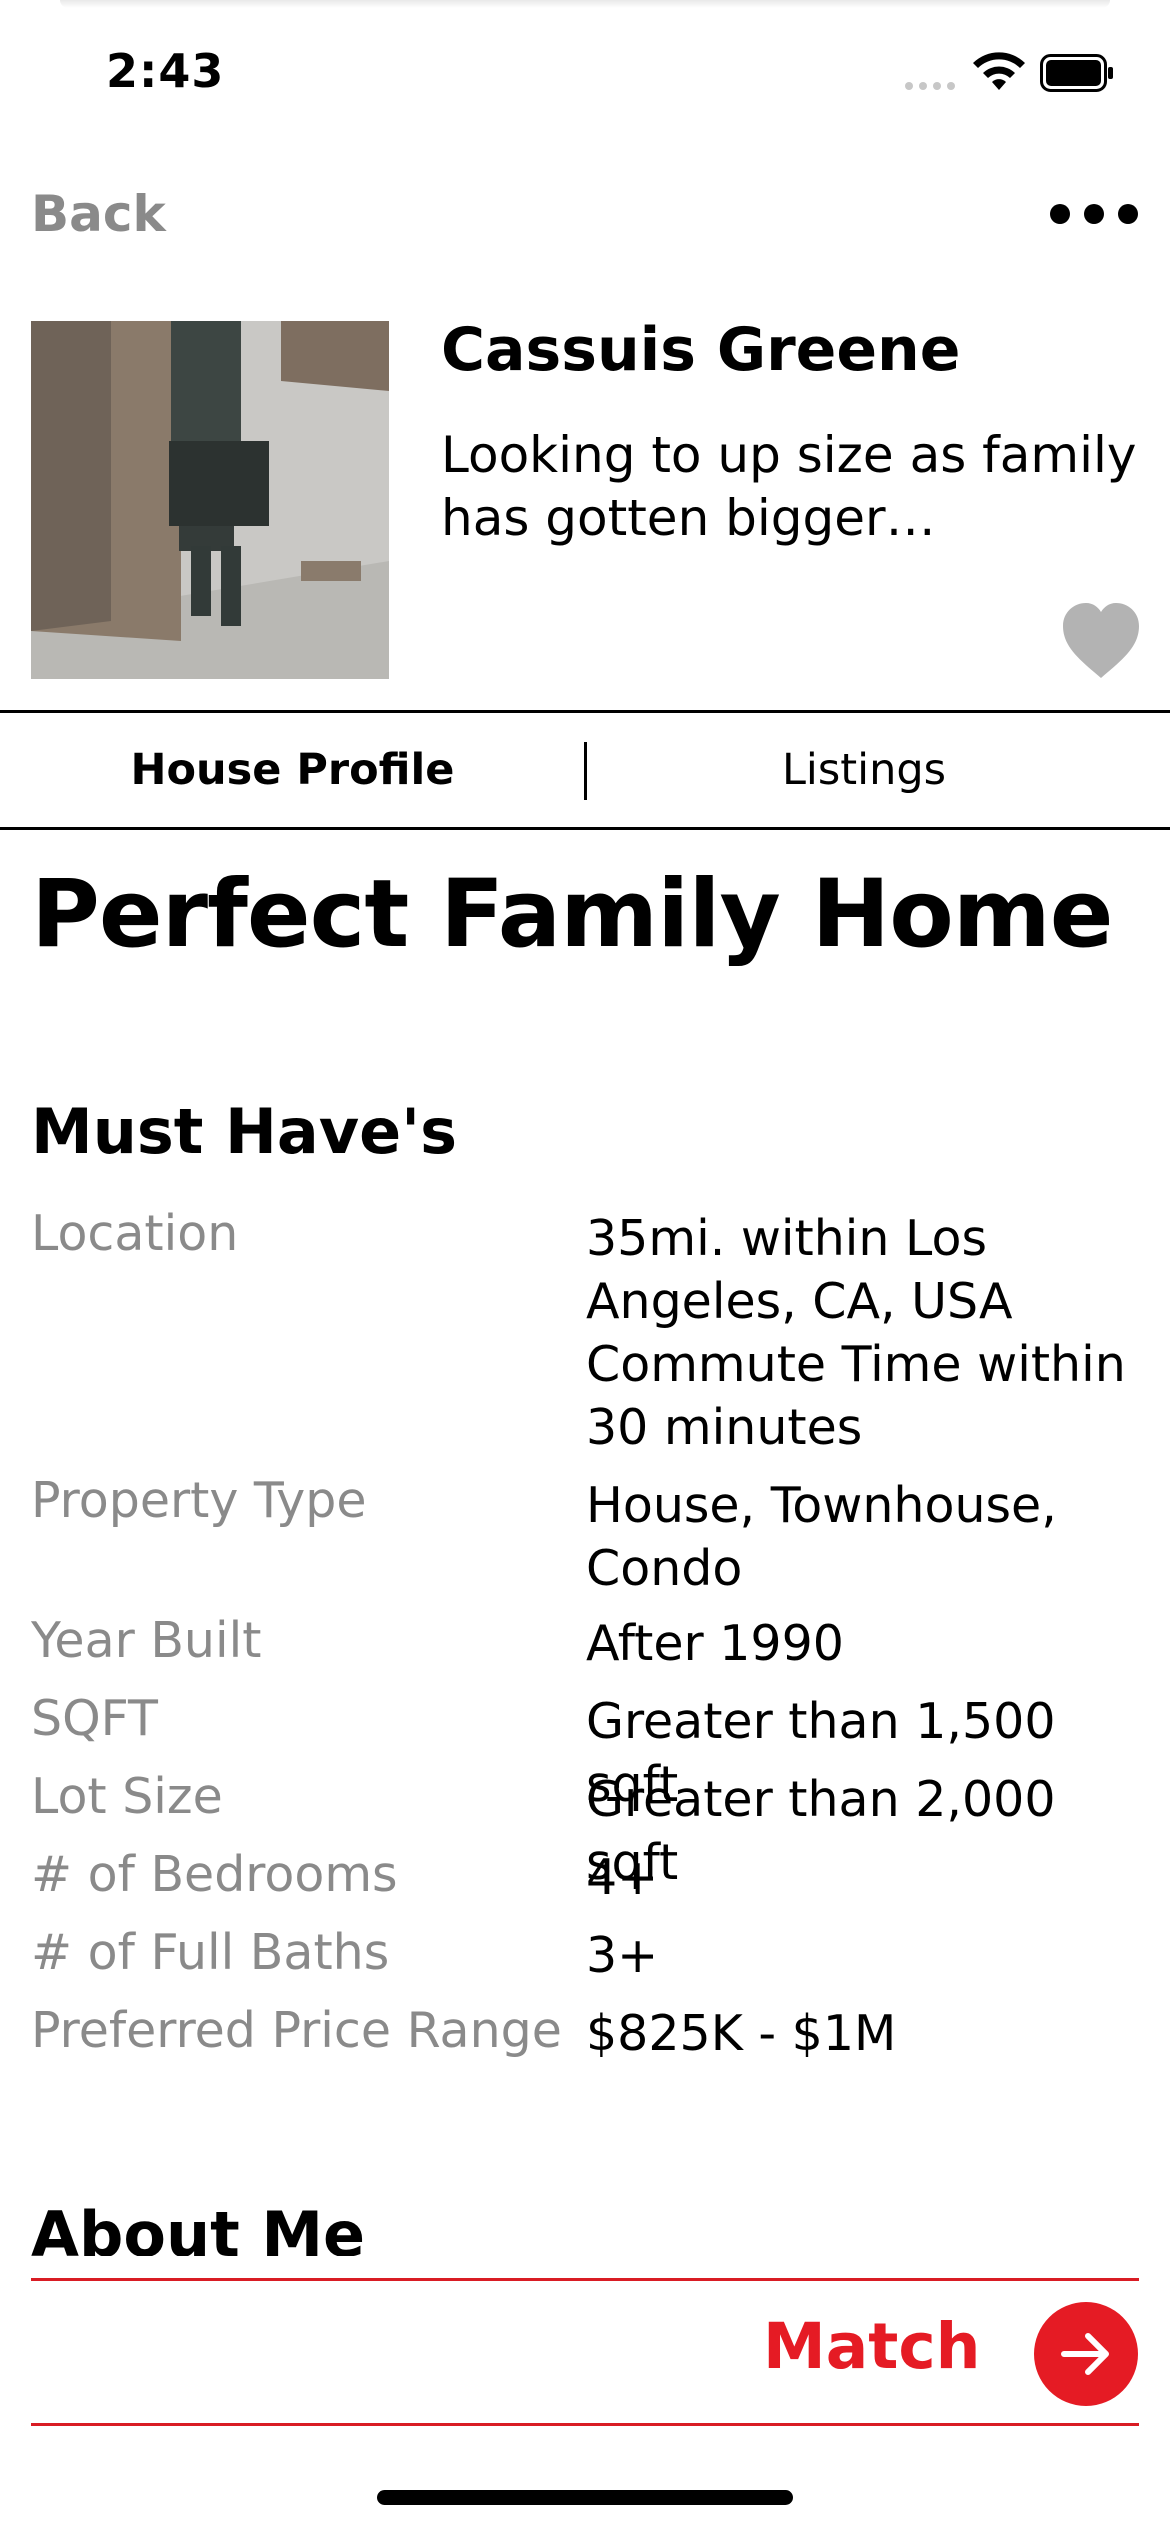  What do you see at coordinates (999, 71) in the screenshot?
I see `wifi-icon` at bounding box center [999, 71].